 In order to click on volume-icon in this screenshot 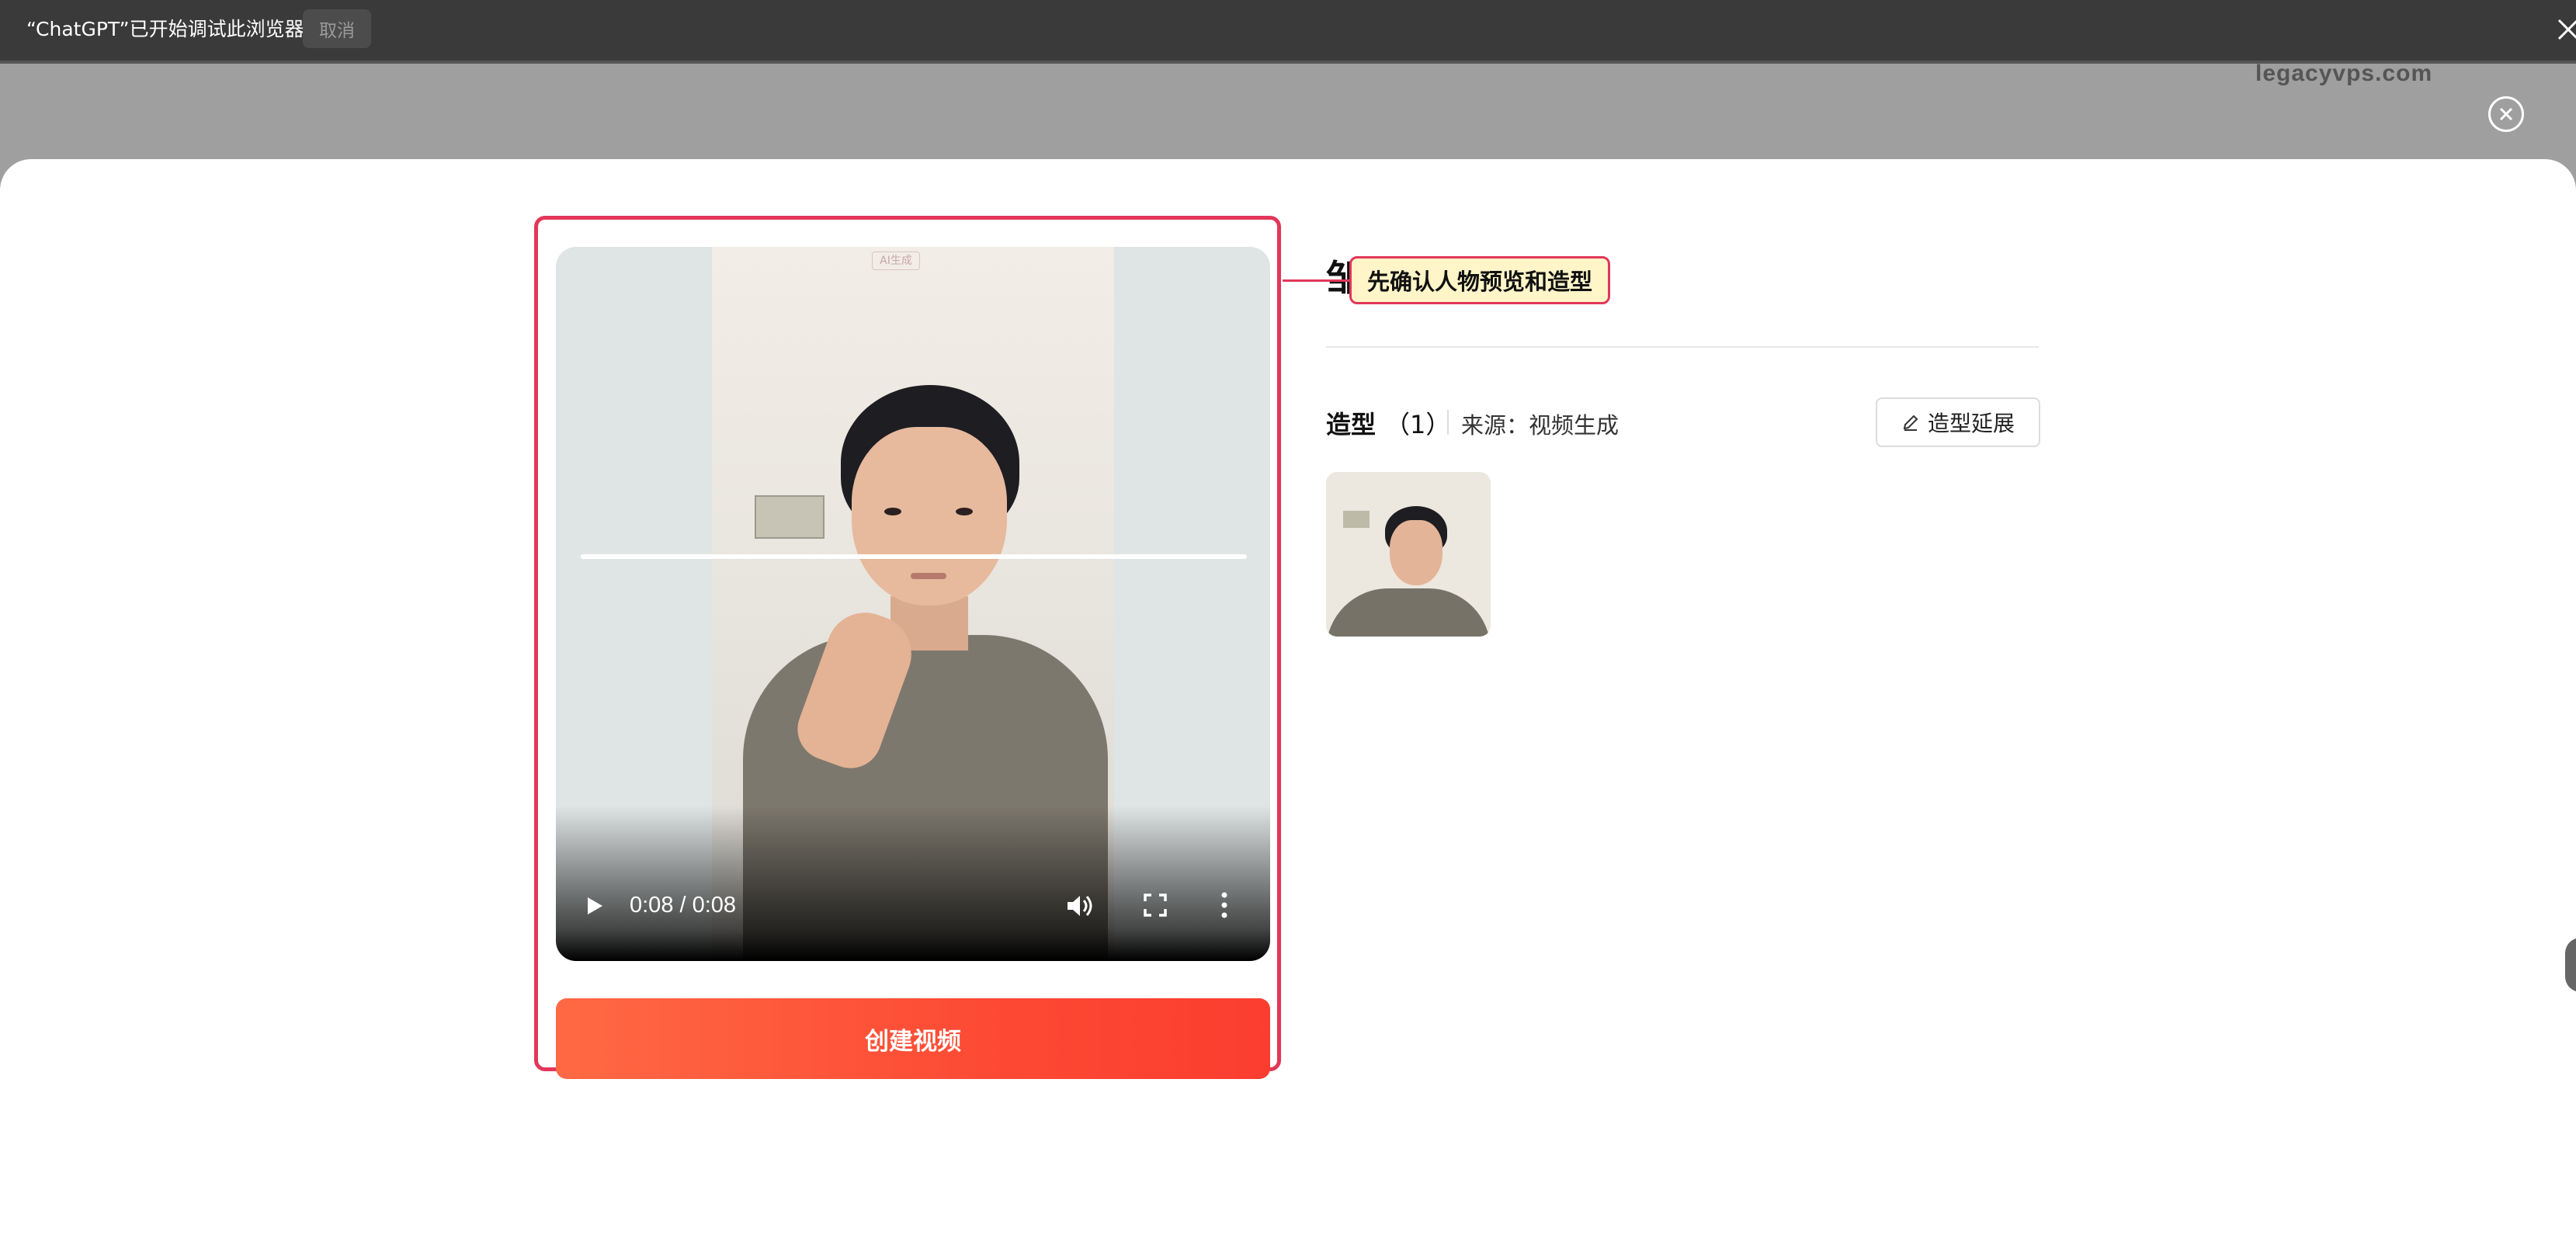, I will do `click(1079, 906)`.